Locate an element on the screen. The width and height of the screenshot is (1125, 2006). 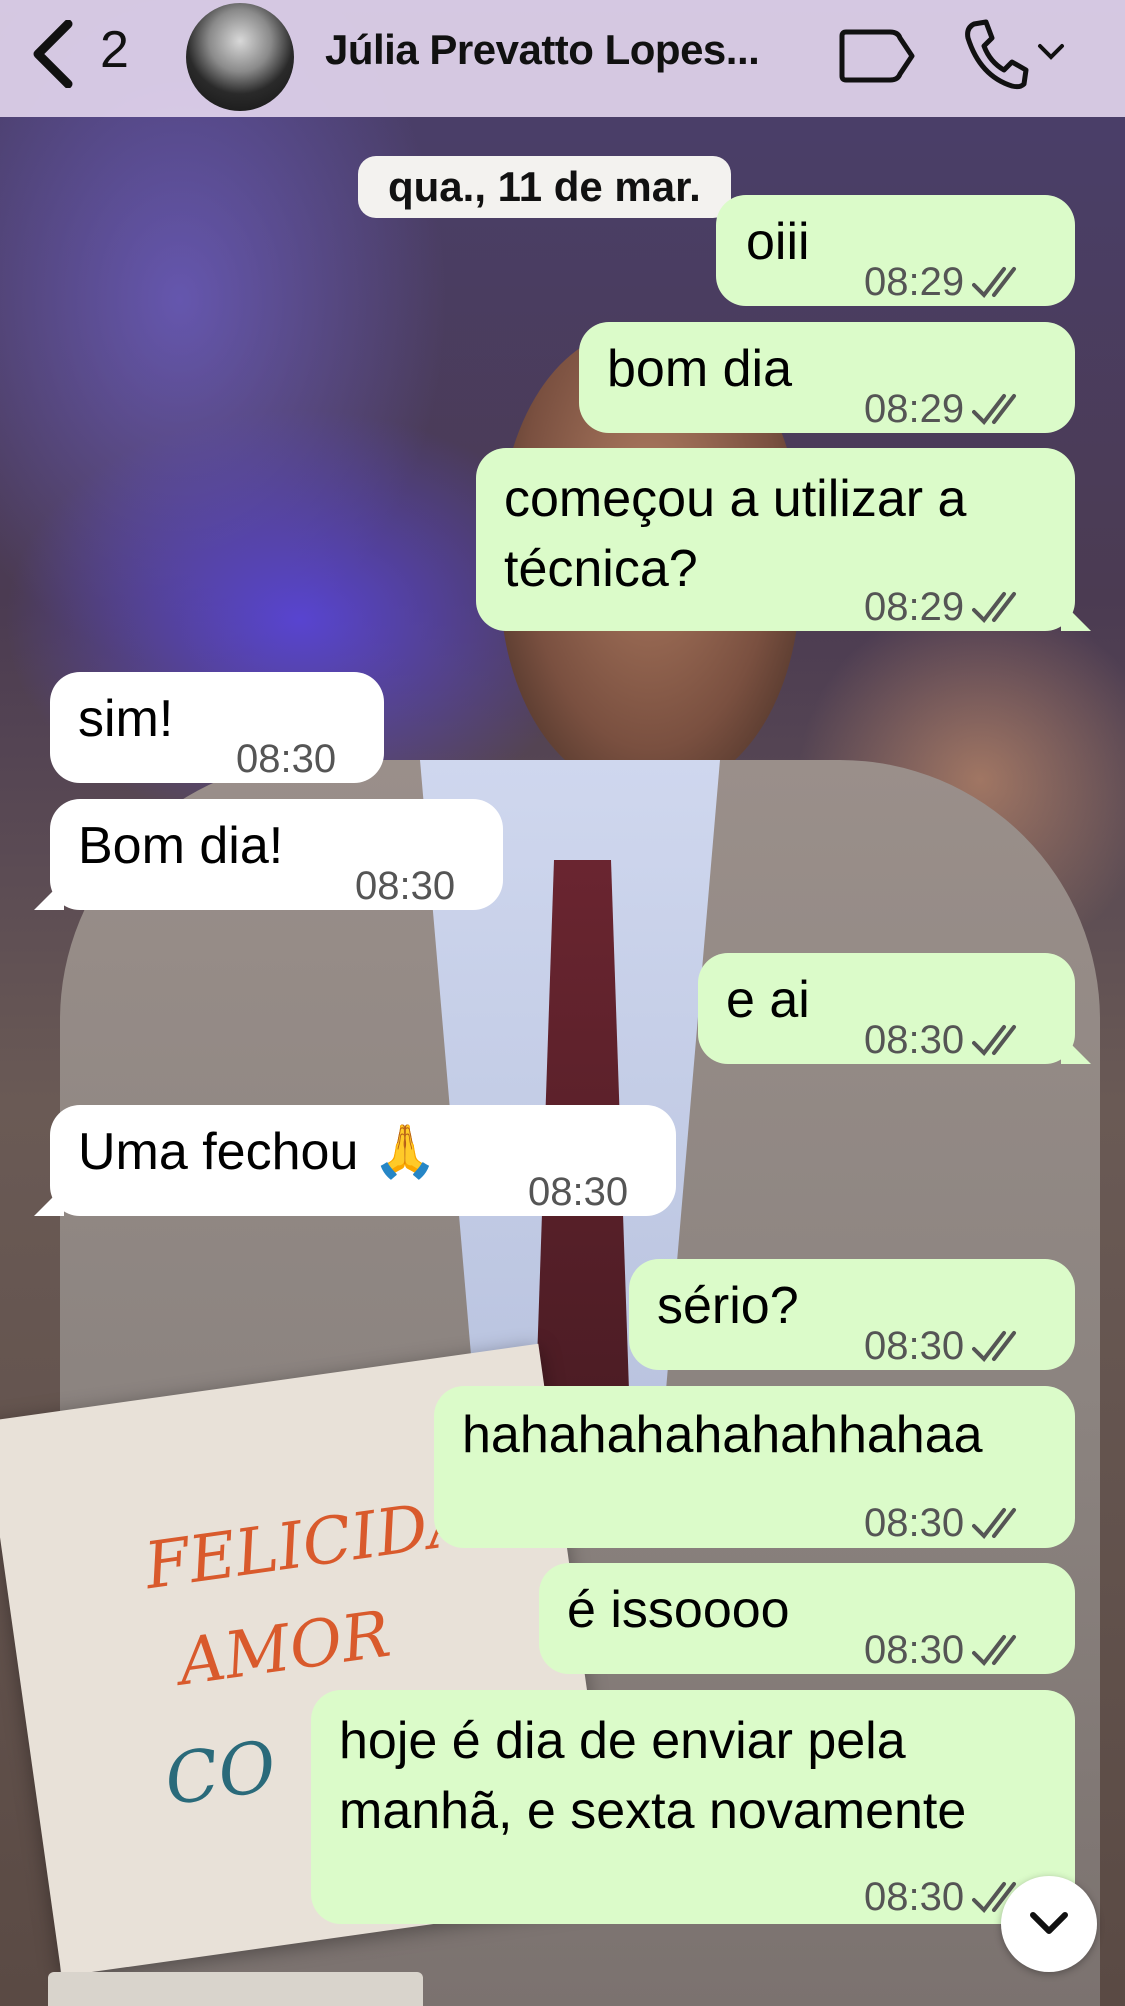
message-outgoing: hahahahahahahhahaa 08:30 is located at coordinates (754, 1467).